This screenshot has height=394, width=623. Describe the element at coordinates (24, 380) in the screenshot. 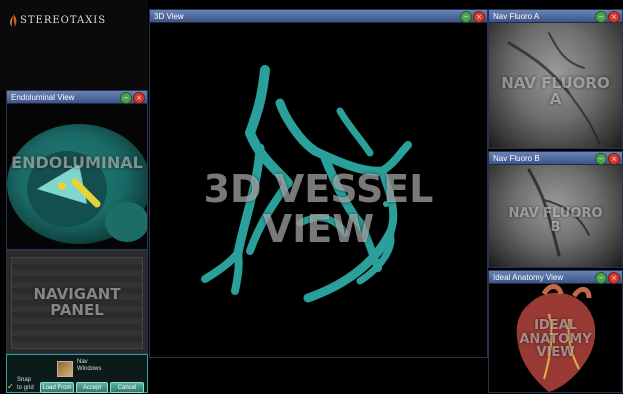

I see `snap-label-1: Snap` at that location.